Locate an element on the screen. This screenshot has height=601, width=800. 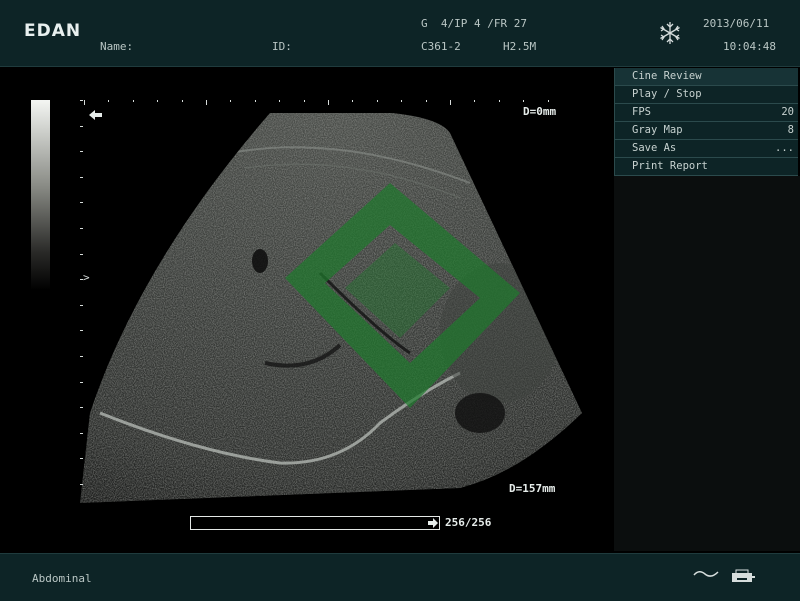
menu-item-fps: FPS 20 is located at coordinates (706, 113).